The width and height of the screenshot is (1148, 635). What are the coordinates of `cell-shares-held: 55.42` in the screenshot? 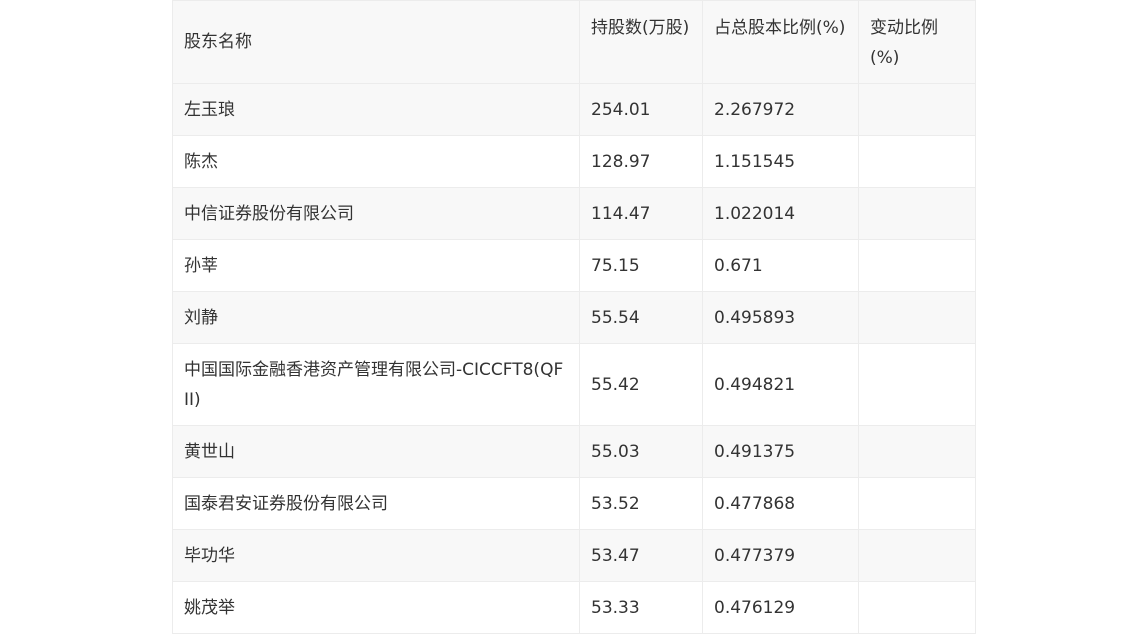 It's located at (641, 384).